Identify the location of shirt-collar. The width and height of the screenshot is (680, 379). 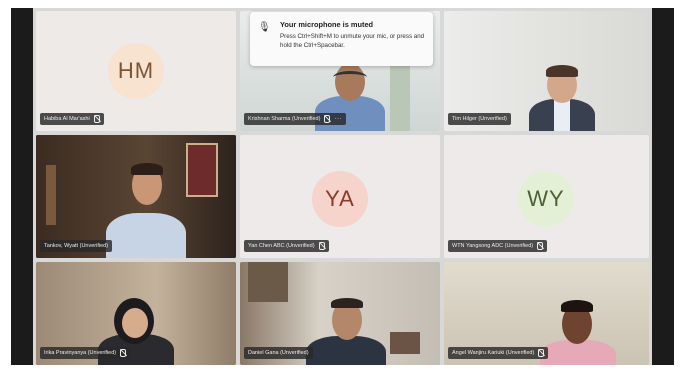
(562, 115).